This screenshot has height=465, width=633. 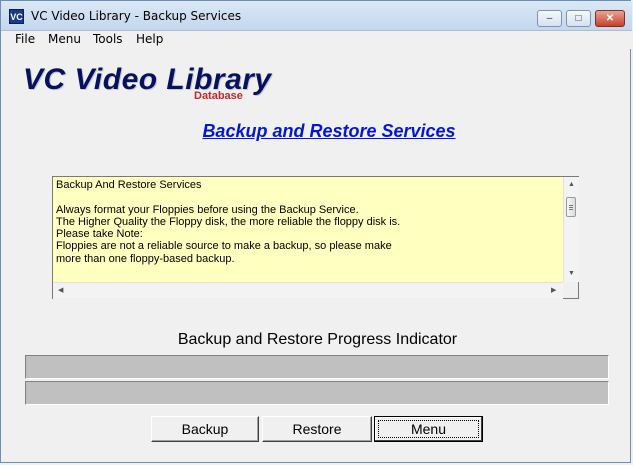 I want to click on restore-button: Restore, so click(x=317, y=429).